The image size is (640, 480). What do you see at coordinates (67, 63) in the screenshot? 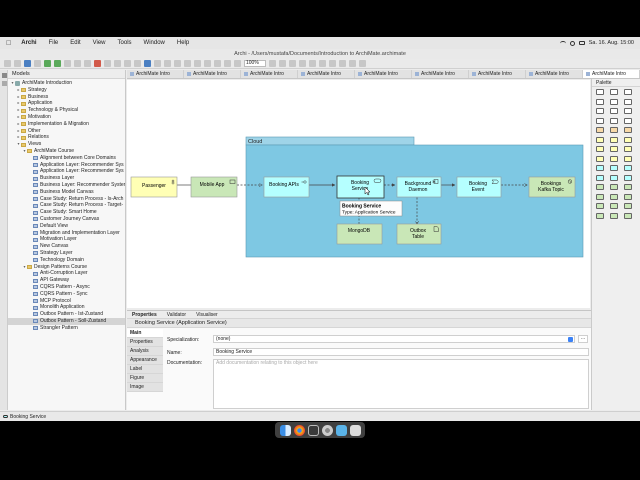
I see `cut-icon` at bounding box center [67, 63].